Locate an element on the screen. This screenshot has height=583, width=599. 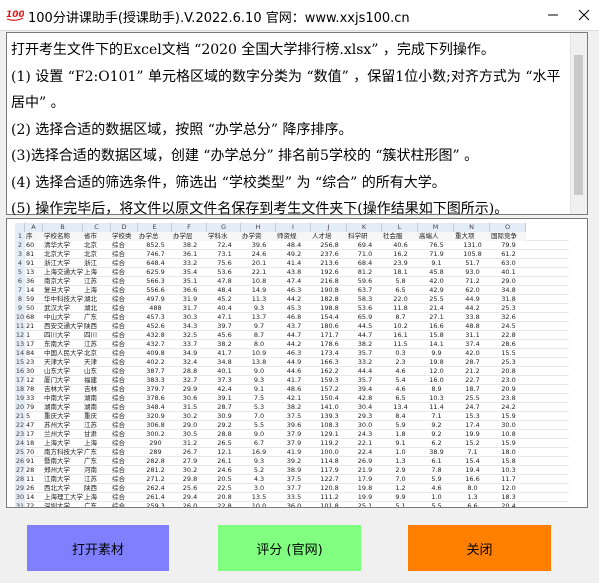
instruction-line: (4) 选择合适的筛选条件，筛选出 “学校类型” 为 “综合” 的所有大学。 is located at coordinates (228, 182).